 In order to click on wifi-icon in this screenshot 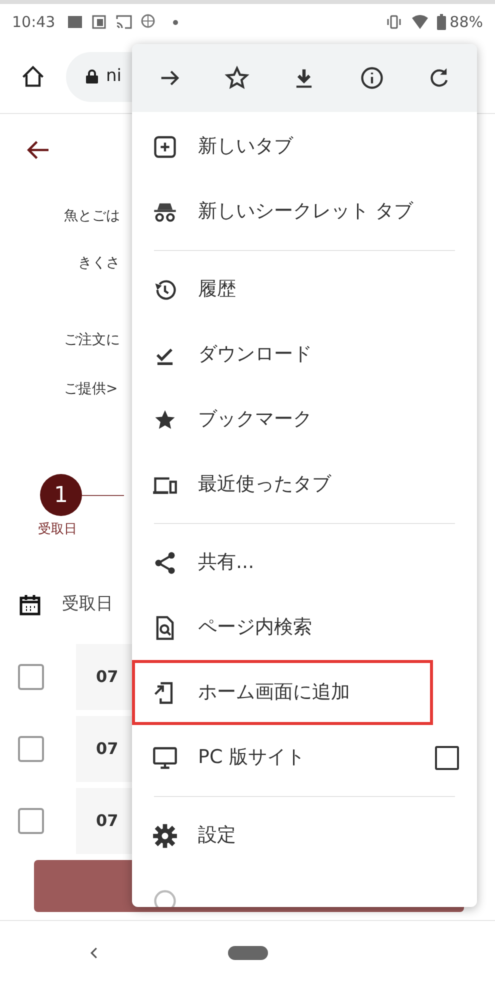, I will do `click(419, 22)`.